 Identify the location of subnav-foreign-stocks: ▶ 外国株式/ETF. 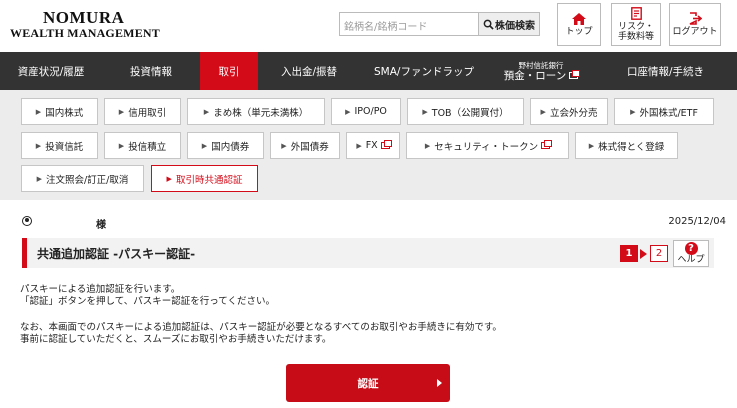
(664, 111).